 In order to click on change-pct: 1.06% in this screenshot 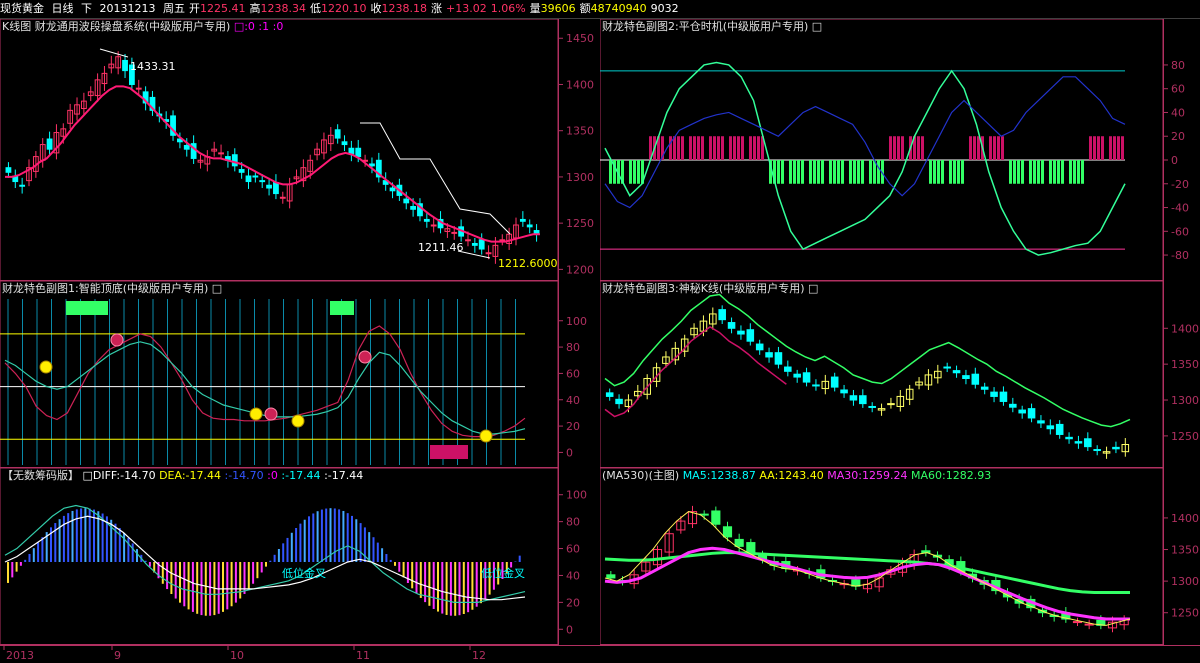, I will do `click(508, 8)`.